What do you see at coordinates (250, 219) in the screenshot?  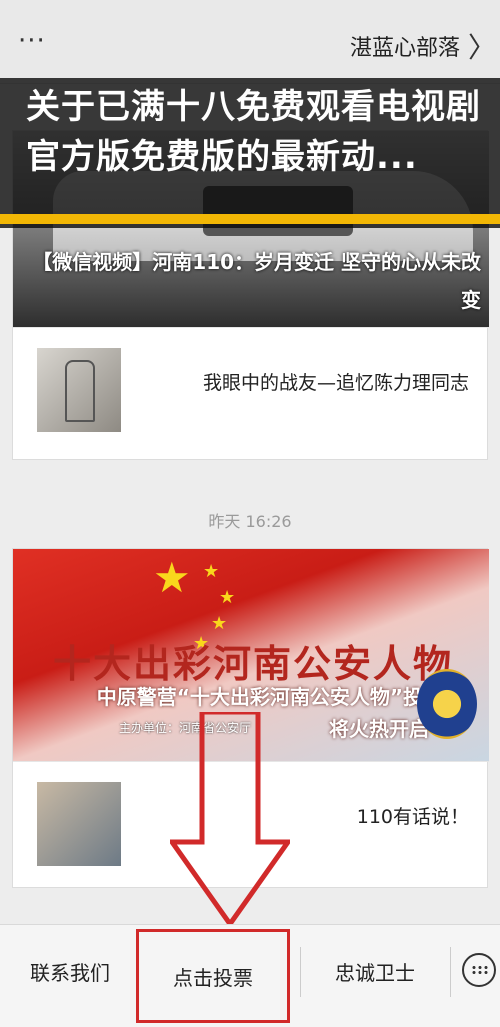 I see `headline-accent-bar` at bounding box center [250, 219].